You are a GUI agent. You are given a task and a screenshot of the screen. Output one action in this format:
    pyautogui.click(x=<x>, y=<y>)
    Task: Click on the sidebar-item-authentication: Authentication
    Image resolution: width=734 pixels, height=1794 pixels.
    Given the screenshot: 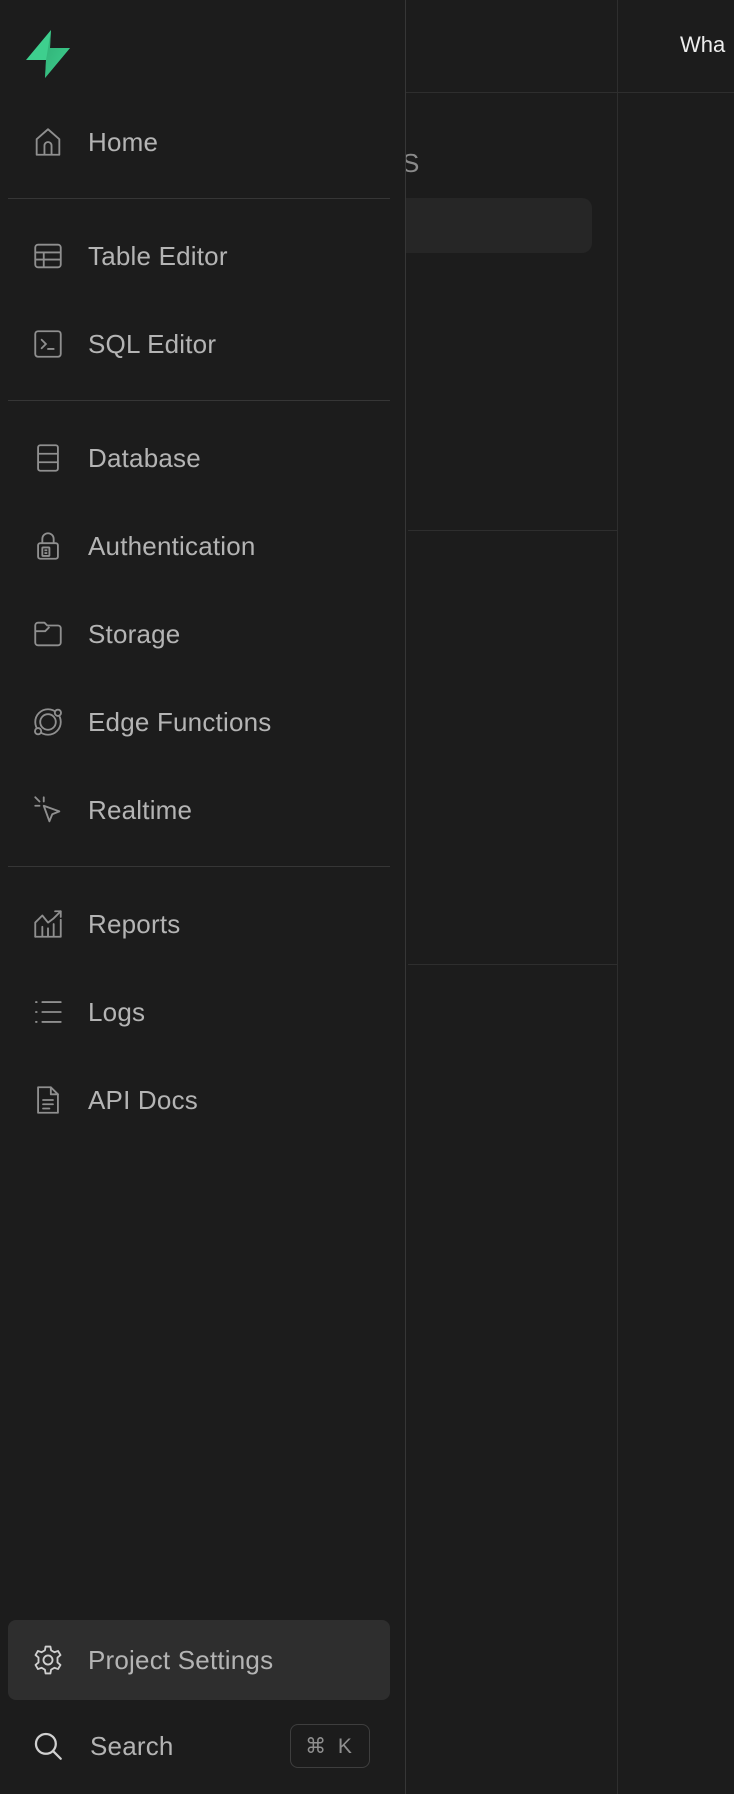 What is the action you would take?
    pyautogui.click(x=199, y=546)
    